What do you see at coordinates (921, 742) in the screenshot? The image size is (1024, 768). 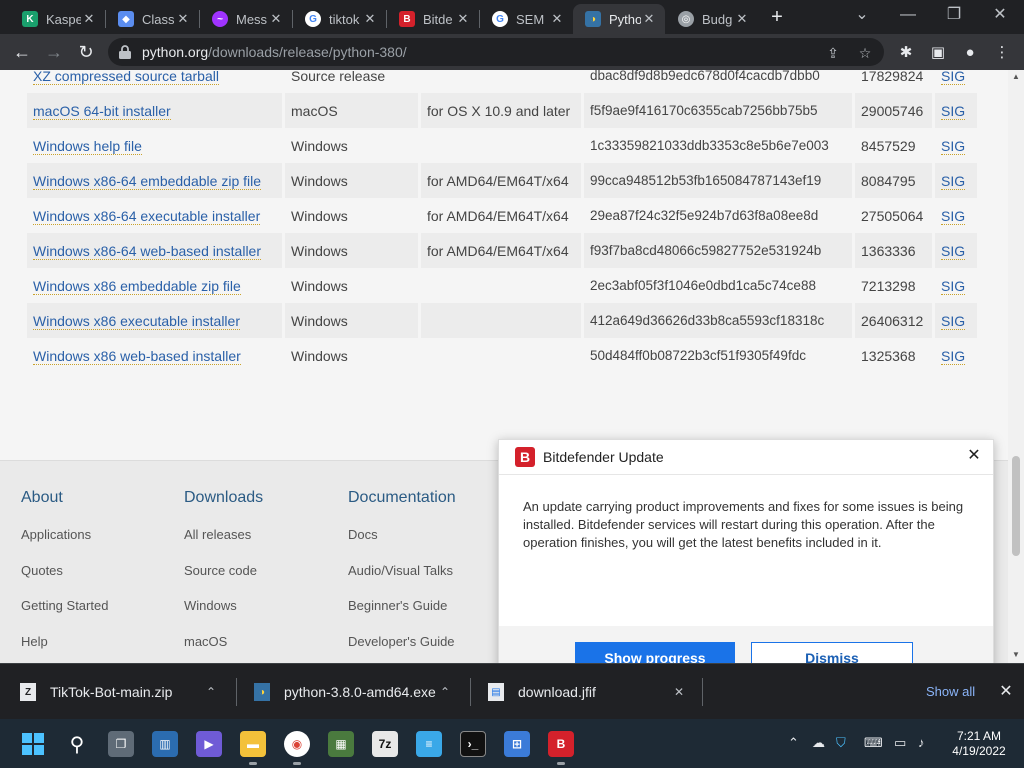 I see `volume-icon: ♪` at bounding box center [921, 742].